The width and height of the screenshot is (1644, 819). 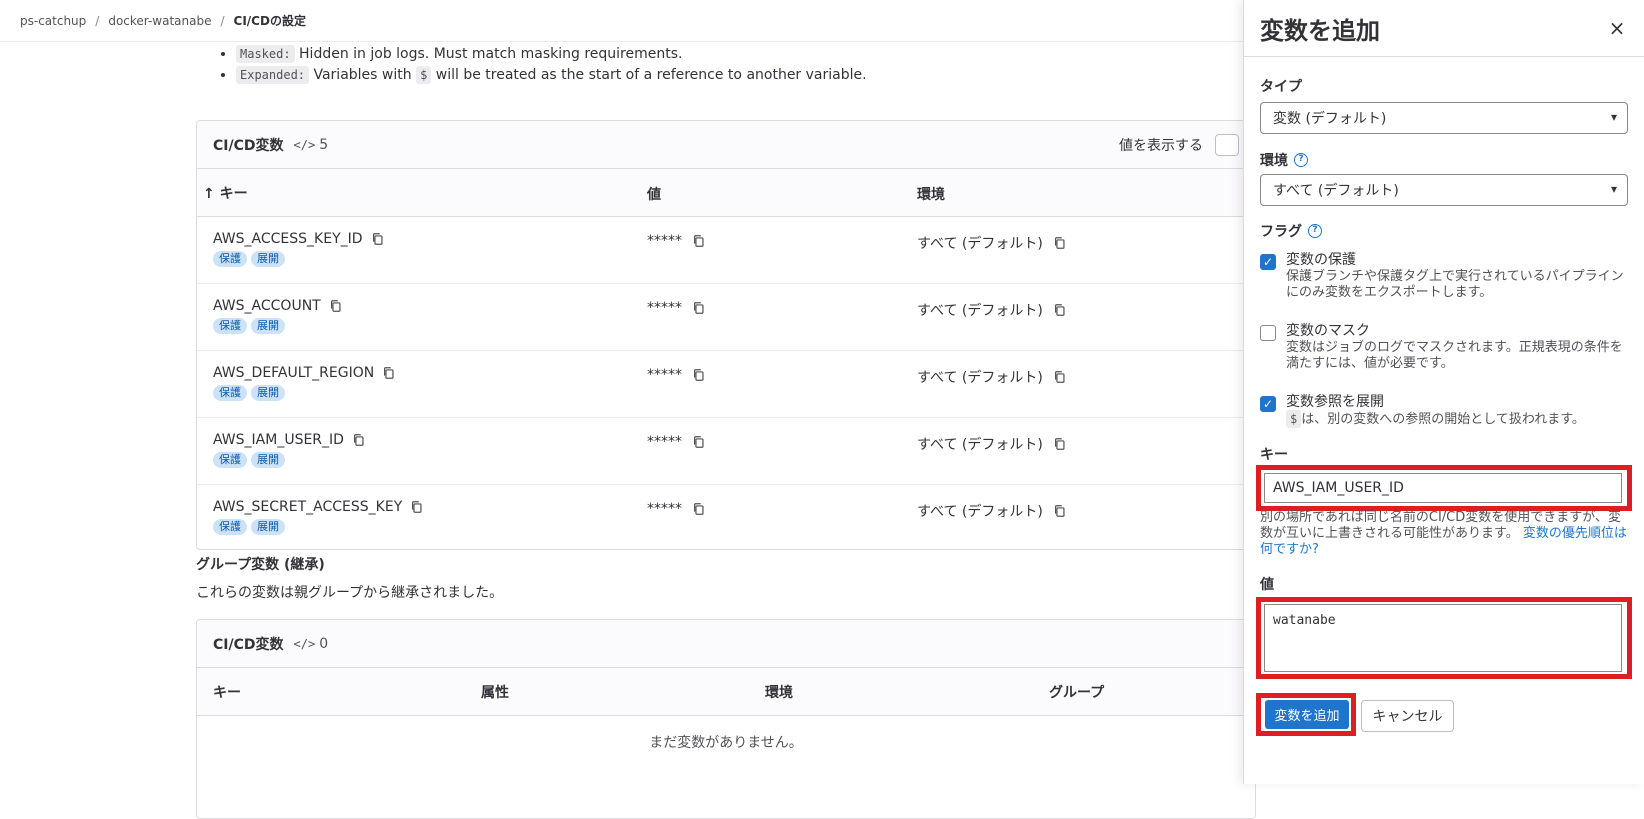 What do you see at coordinates (495, 692) in the screenshot?
I see `column-attributes: 属性` at bounding box center [495, 692].